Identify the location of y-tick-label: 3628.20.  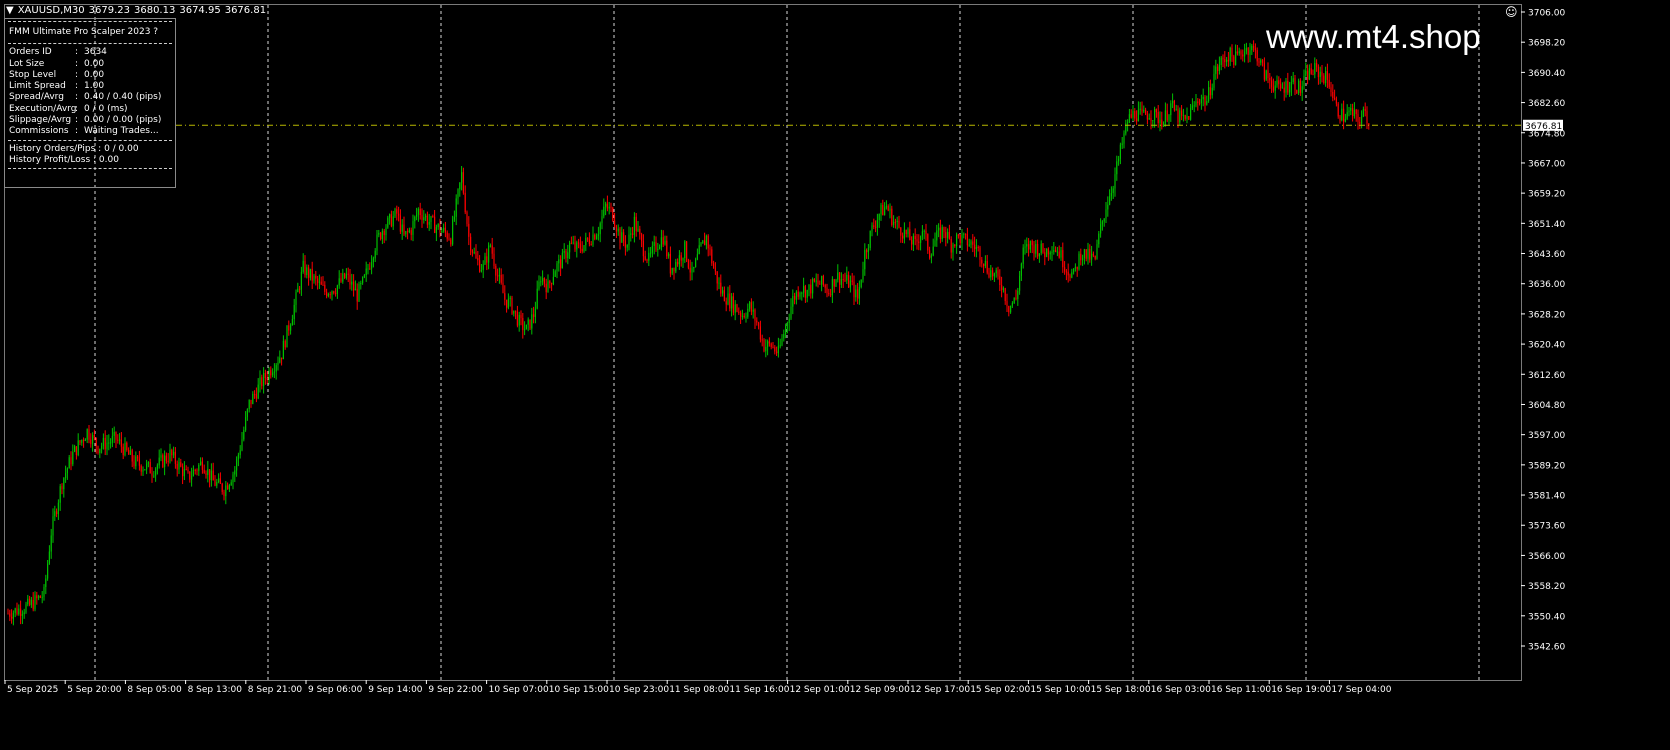
(1546, 315).